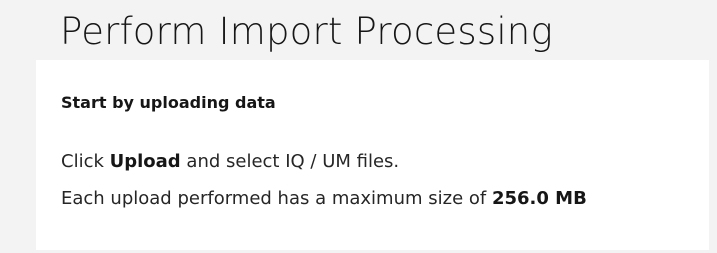 The height and width of the screenshot is (253, 717). I want to click on upload-keyword: Upload, so click(145, 161).